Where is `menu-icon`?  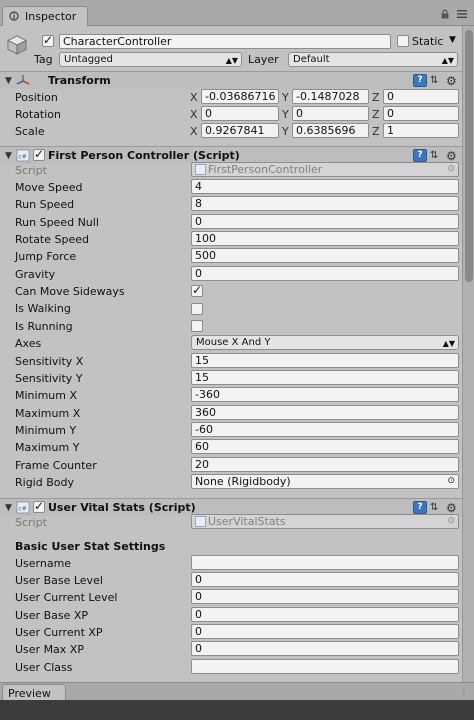
menu-icon is located at coordinates (462, 14).